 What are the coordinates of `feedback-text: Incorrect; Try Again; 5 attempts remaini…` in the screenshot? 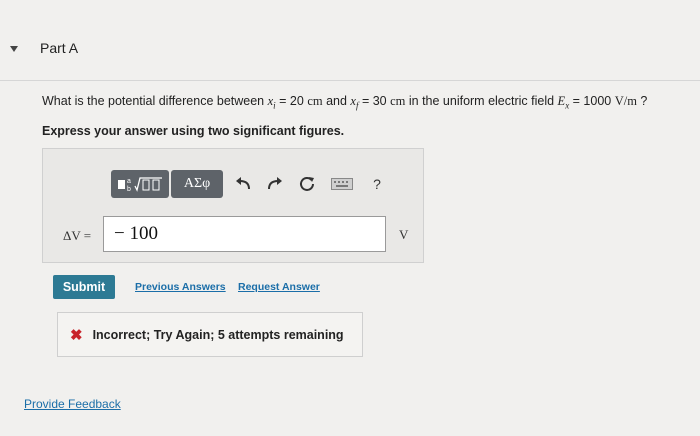 It's located at (218, 334).